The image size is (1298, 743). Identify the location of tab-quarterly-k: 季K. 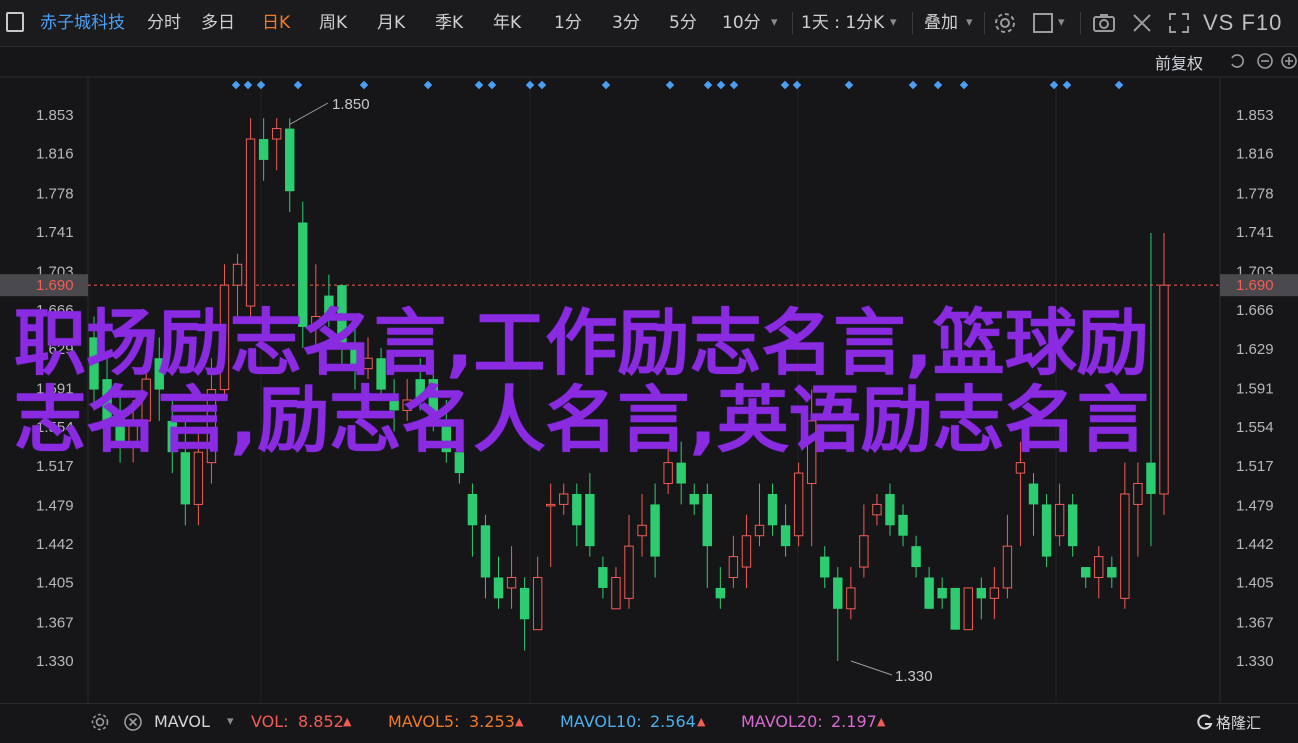
(449, 23).